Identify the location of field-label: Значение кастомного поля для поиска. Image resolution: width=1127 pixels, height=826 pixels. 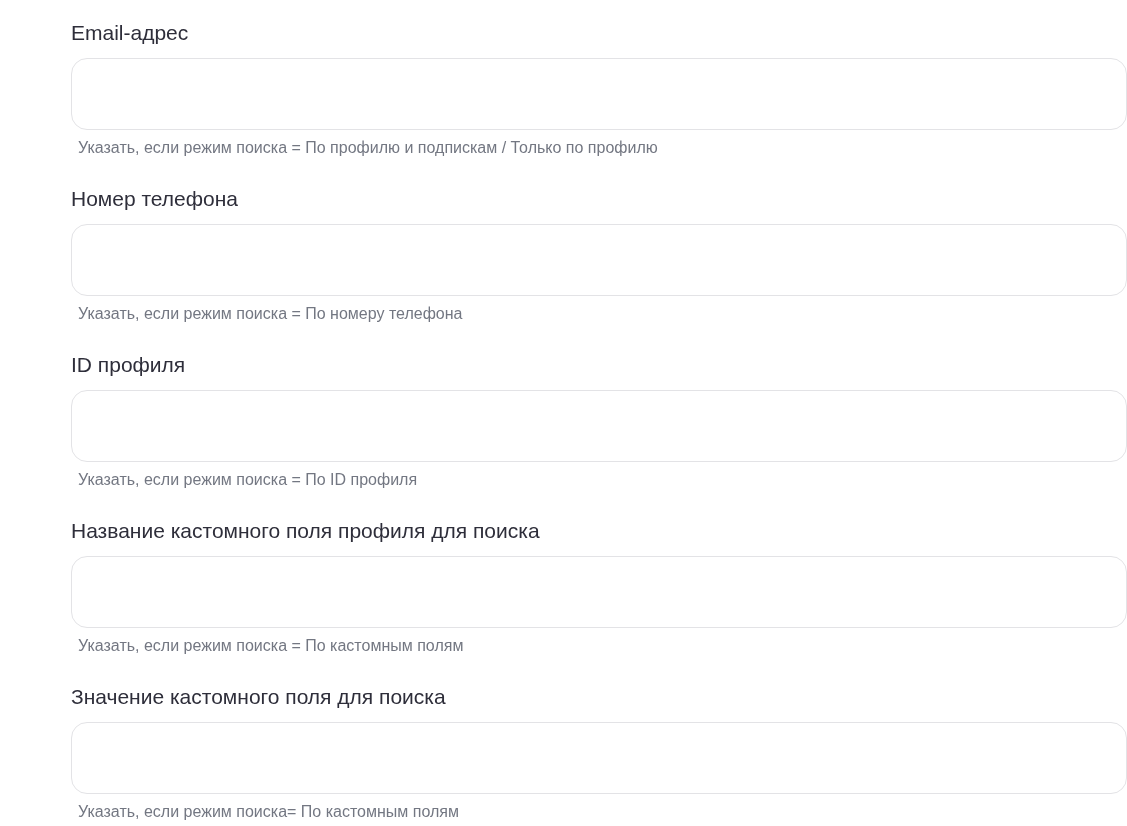
(258, 697).